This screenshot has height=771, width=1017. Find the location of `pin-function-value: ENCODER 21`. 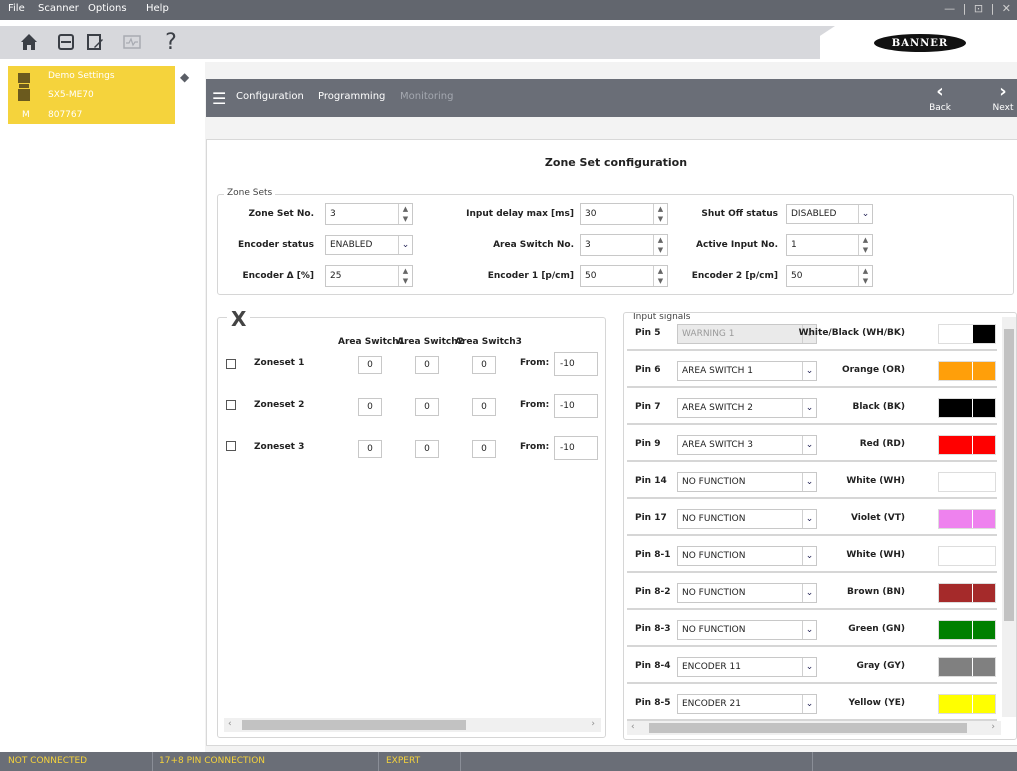

pin-function-value: ENCODER 21 is located at coordinates (711, 704).